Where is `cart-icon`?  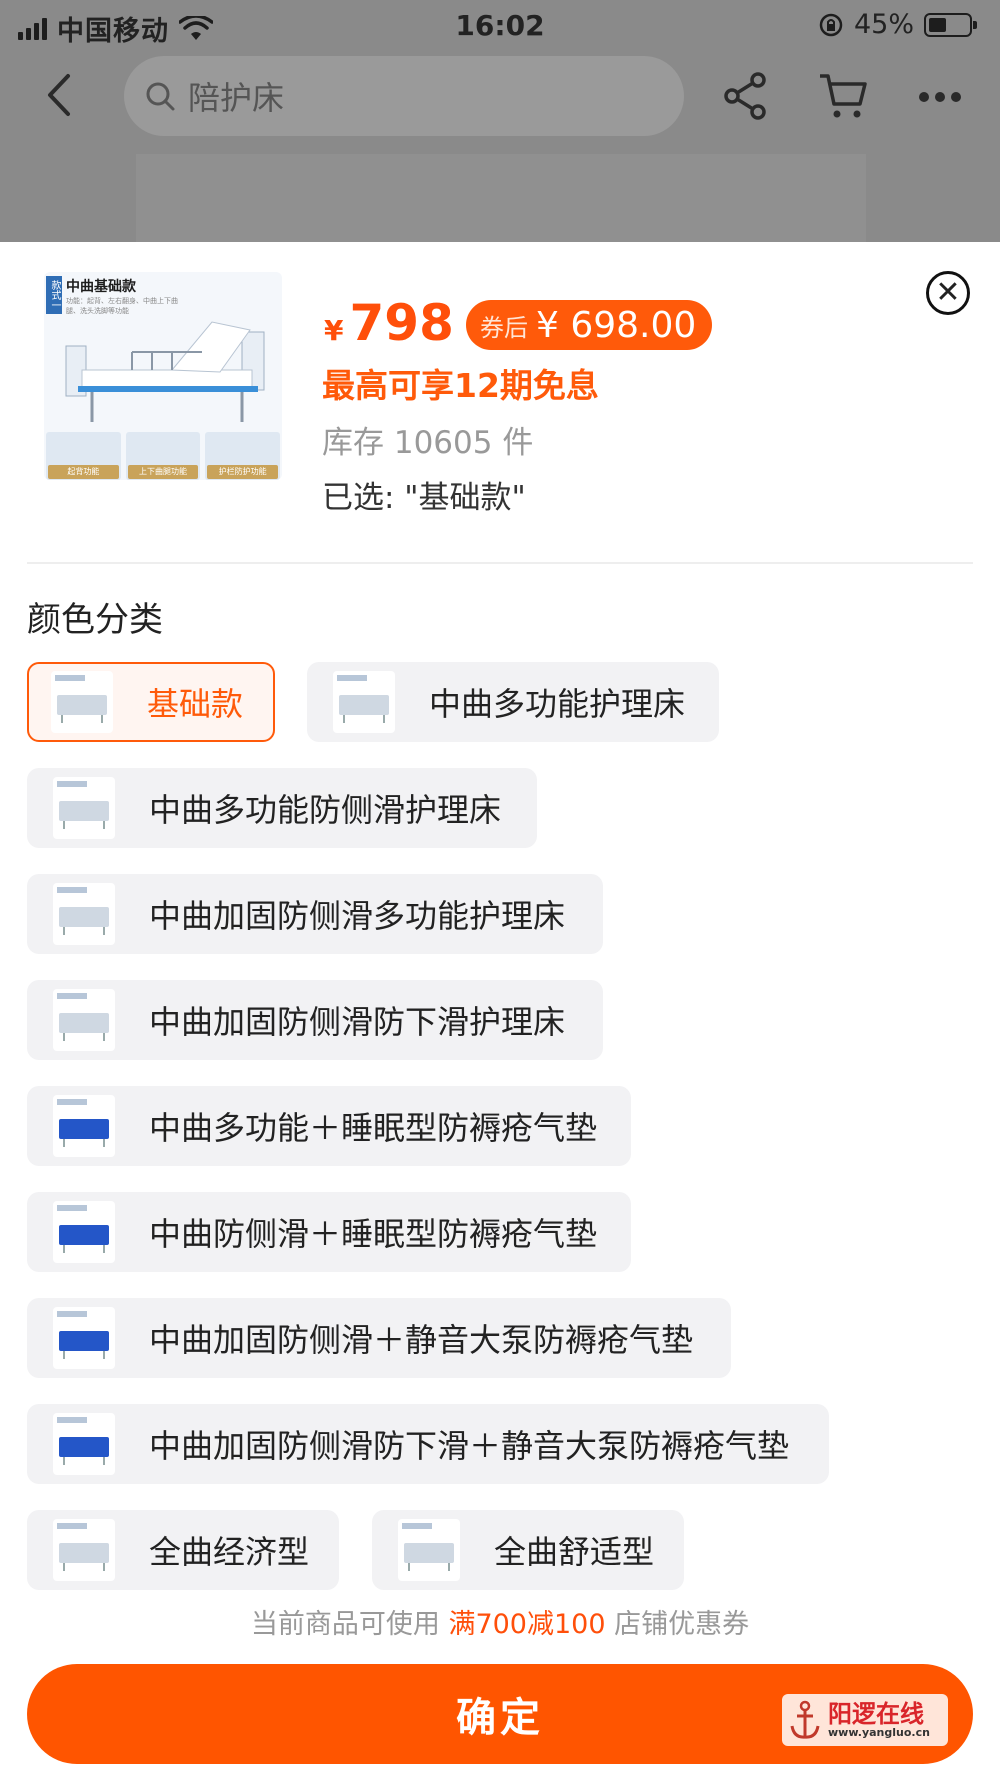 cart-icon is located at coordinates (843, 96).